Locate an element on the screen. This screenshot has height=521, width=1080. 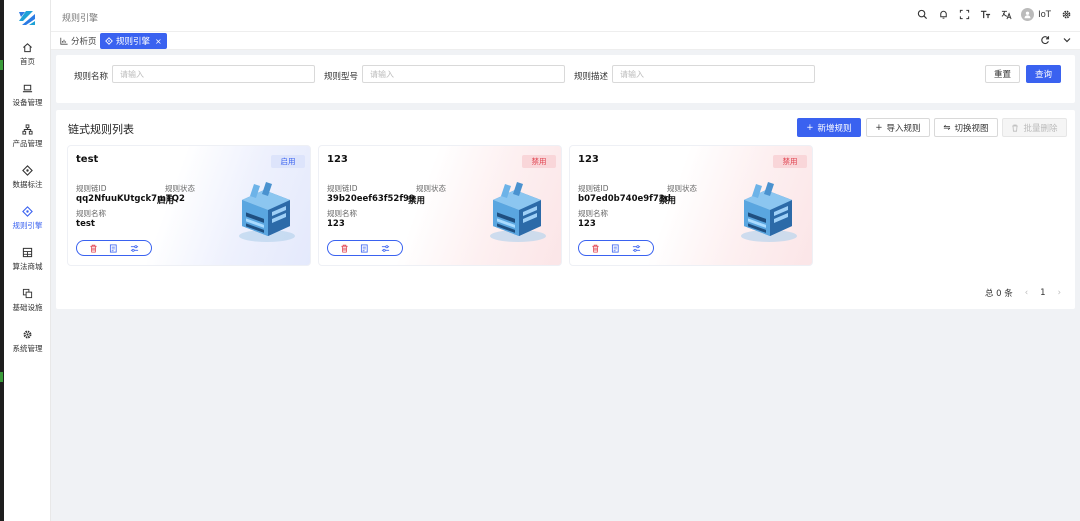
sidebar-item-infrastructure: 基础设施 is located at coordinates (27, 300).